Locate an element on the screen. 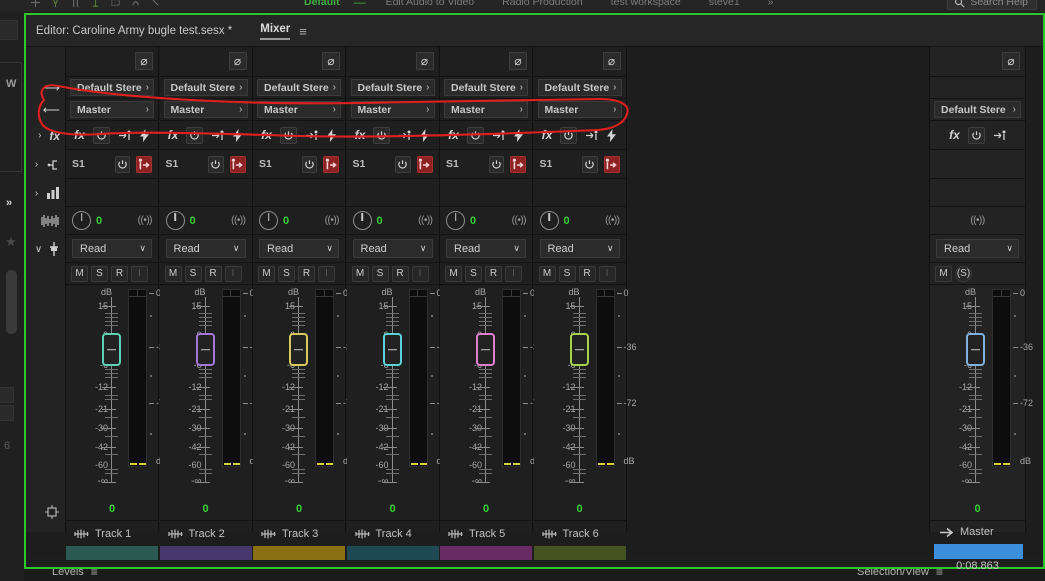  workspace-tab-edit-audio-to-video: Edit Audio to Video is located at coordinates (430, 4).